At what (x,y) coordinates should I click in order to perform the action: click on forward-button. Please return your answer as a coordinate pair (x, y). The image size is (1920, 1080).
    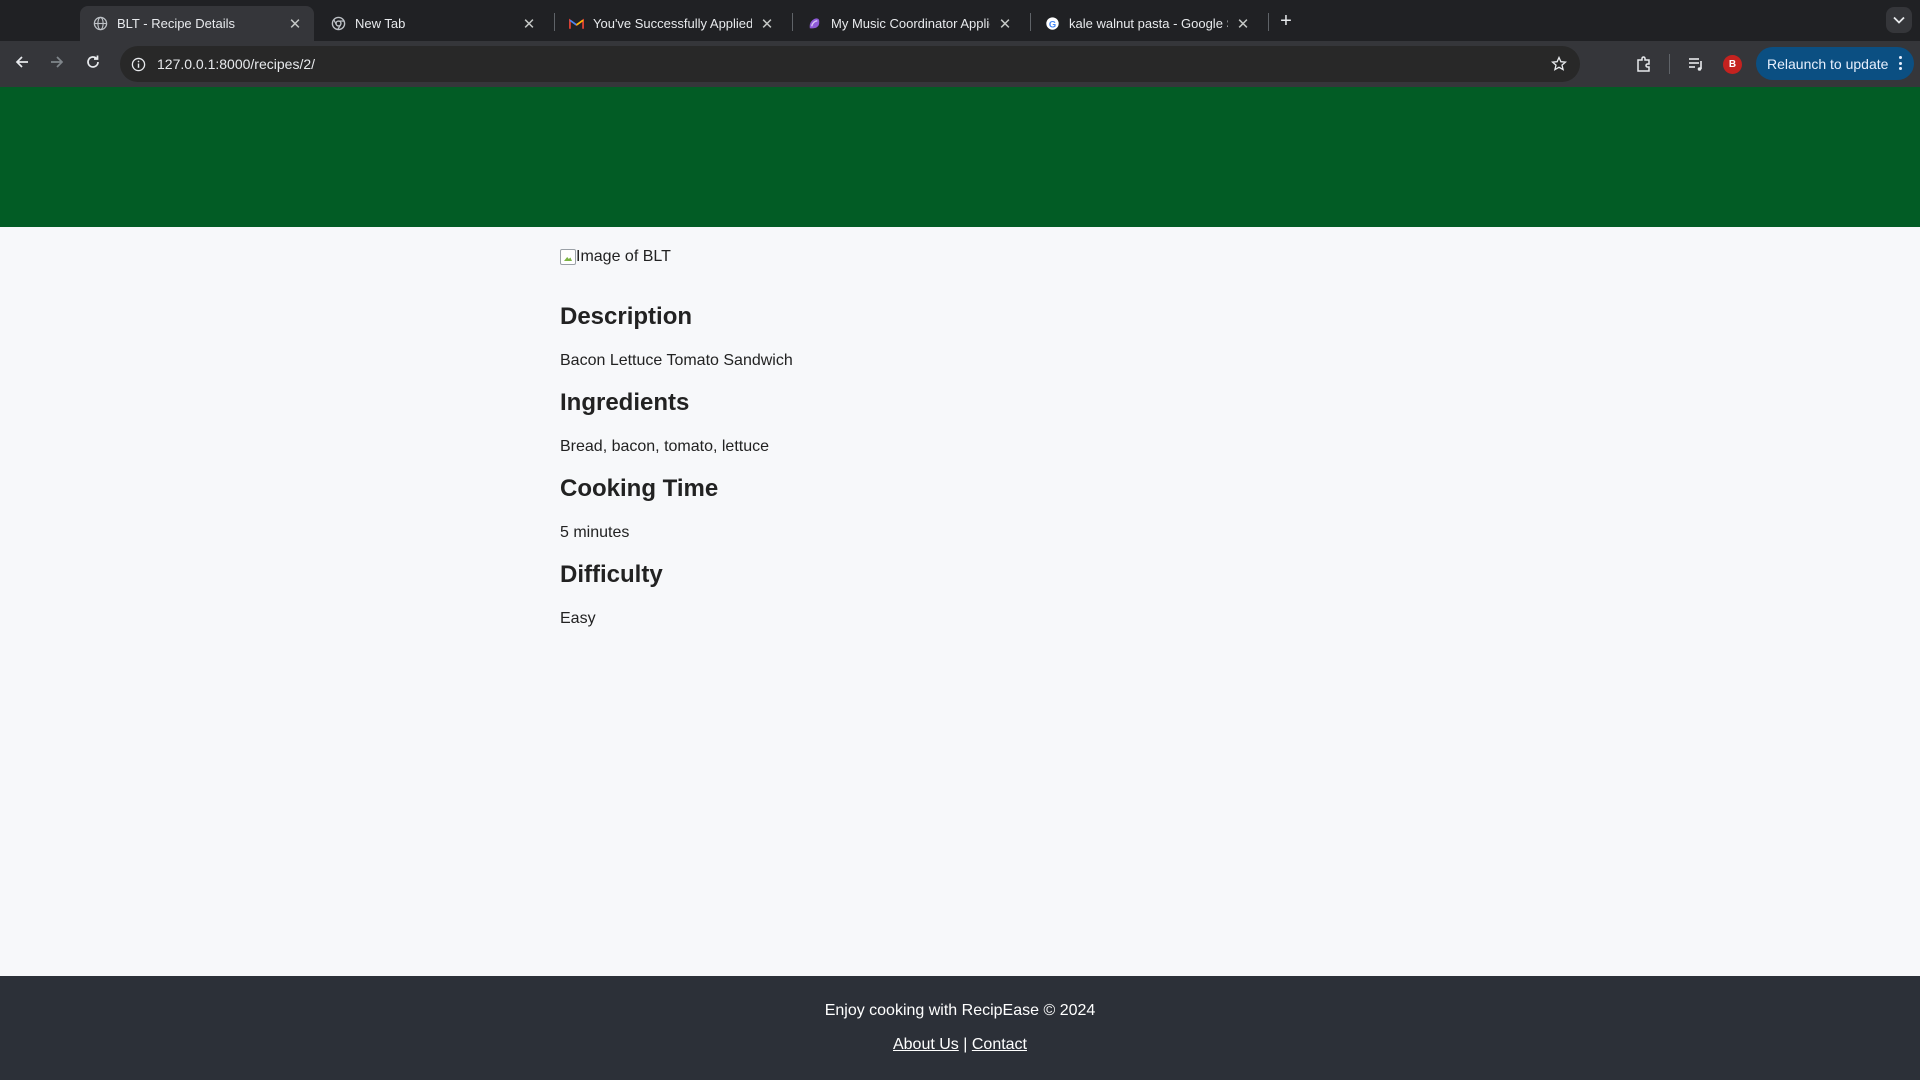
    Looking at the image, I should click on (57, 64).